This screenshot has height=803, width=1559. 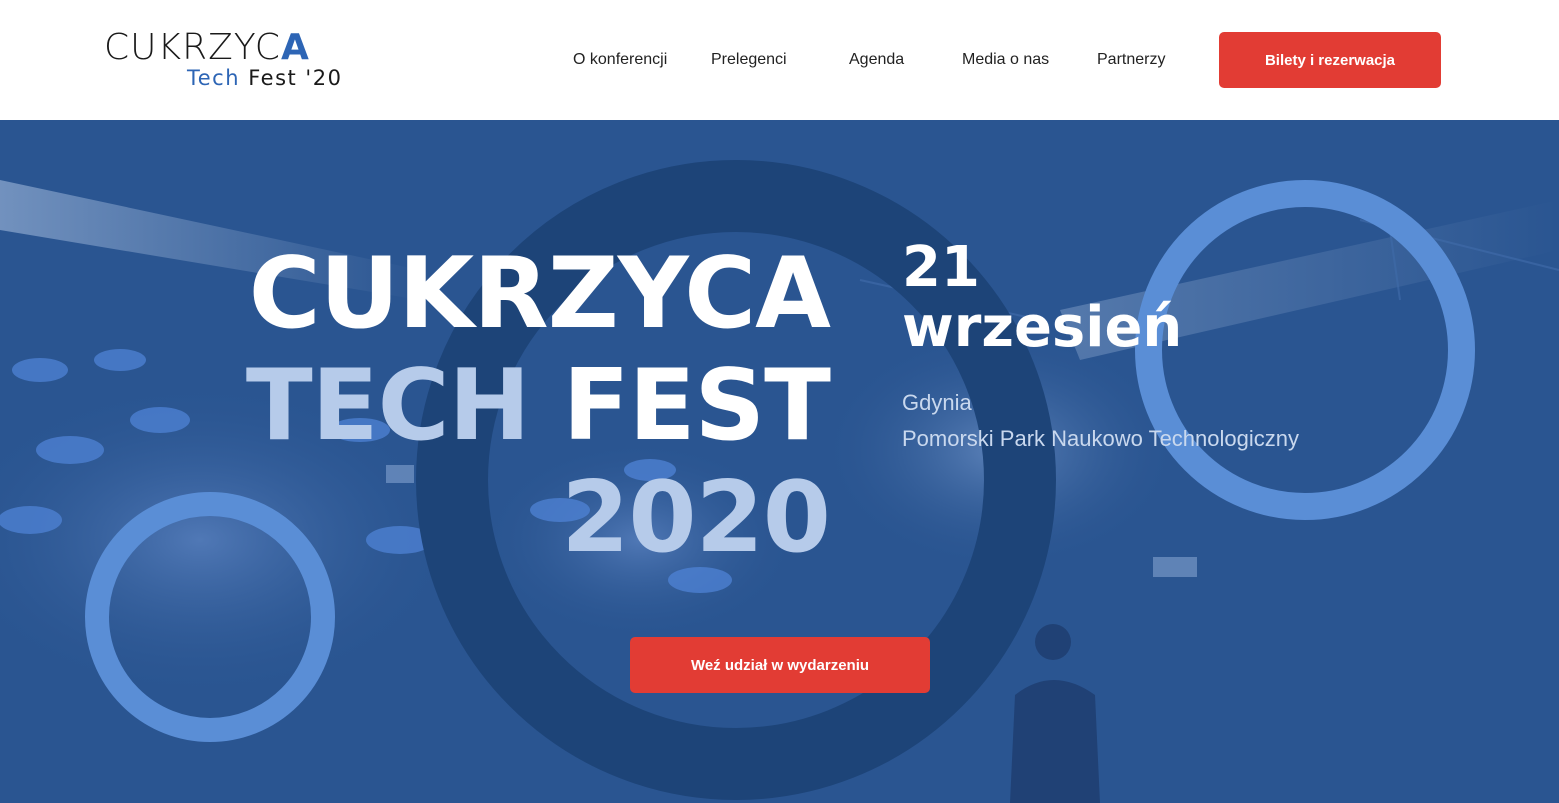 I want to click on site-logo: CUKRZYCA Tech Fest '20, so click(x=234, y=61).